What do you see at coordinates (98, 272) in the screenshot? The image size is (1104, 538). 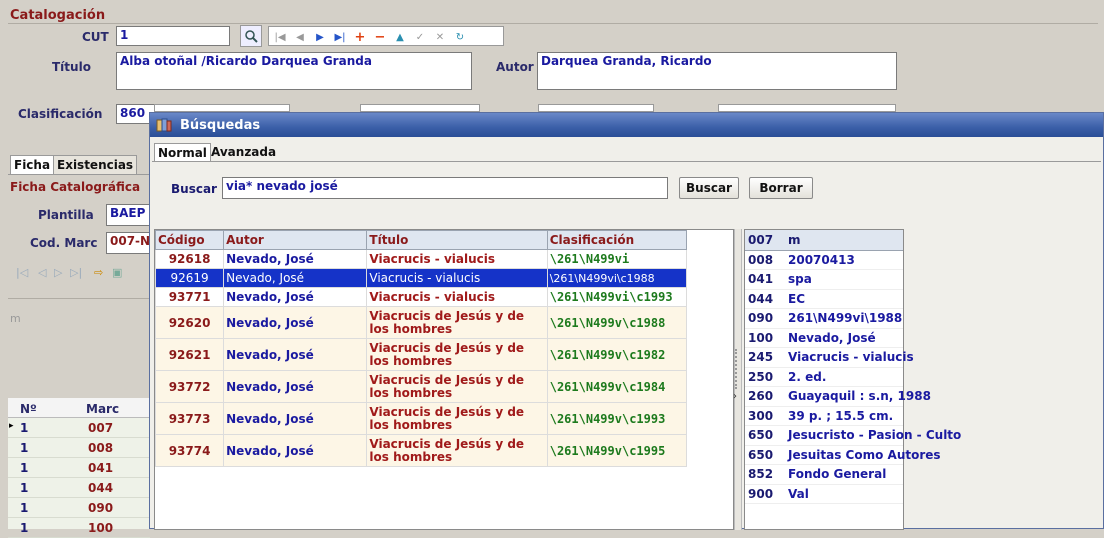 I see `insert-icon: ⇨` at bounding box center [98, 272].